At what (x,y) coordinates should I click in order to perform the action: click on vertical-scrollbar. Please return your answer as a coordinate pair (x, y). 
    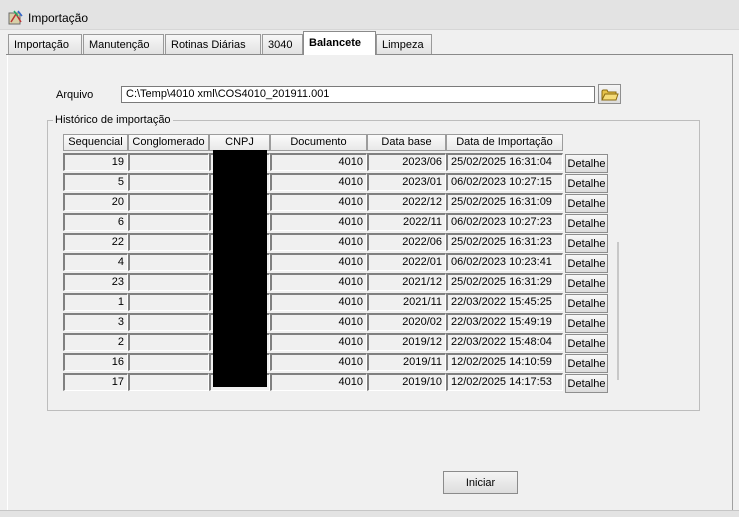
    Looking at the image, I should click on (618, 311).